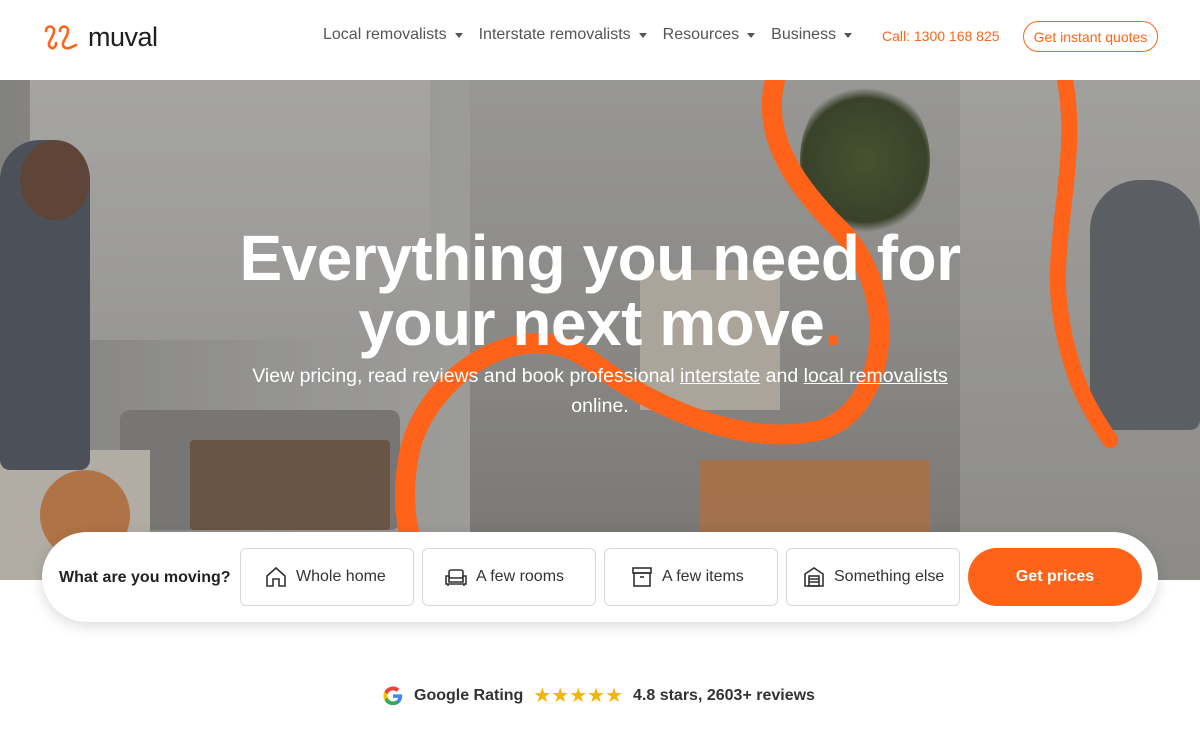  I want to click on interstate-link: interstate, so click(720, 376).